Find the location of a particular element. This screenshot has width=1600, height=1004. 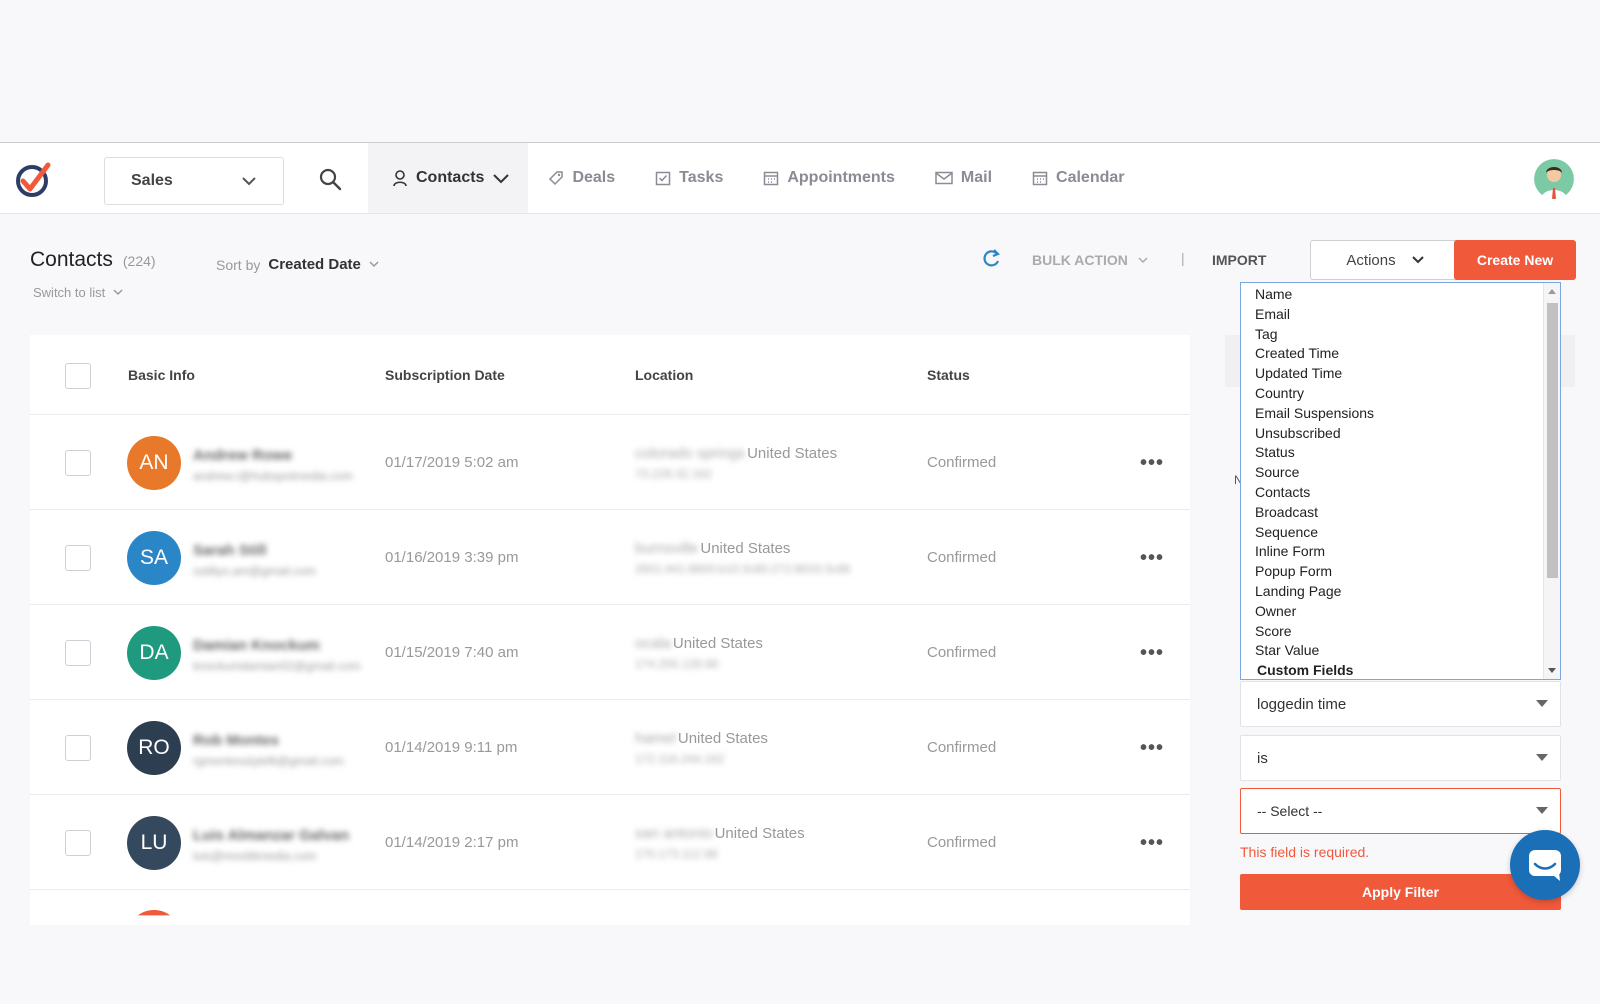

column-header-basic-info: Basic Info is located at coordinates (161, 375).